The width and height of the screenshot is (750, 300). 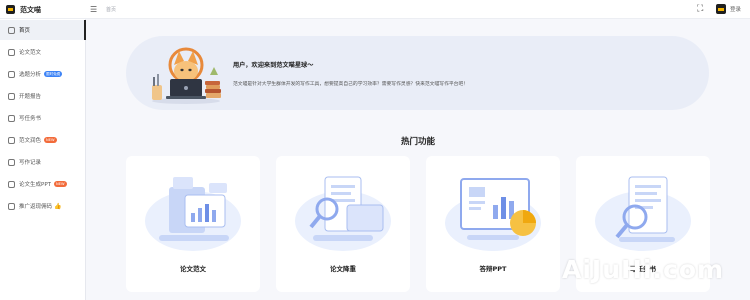 I want to click on breadcrumb: 首页, so click(x=111, y=9).